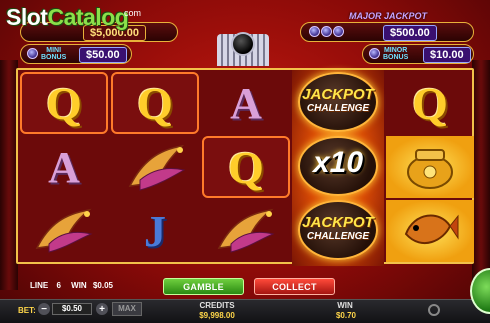 Image resolution: width=490 pixels, height=323 pixels. Describe the element at coordinates (346, 315) in the screenshot. I see `win-value: $0.70` at that location.